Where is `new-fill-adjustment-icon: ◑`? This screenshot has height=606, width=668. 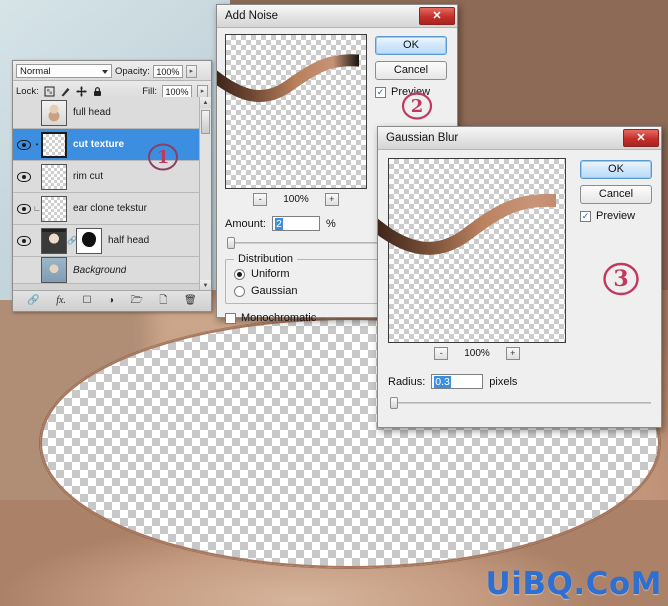
new-fill-adjustment-icon: ◑ is located at coordinates (111, 301).